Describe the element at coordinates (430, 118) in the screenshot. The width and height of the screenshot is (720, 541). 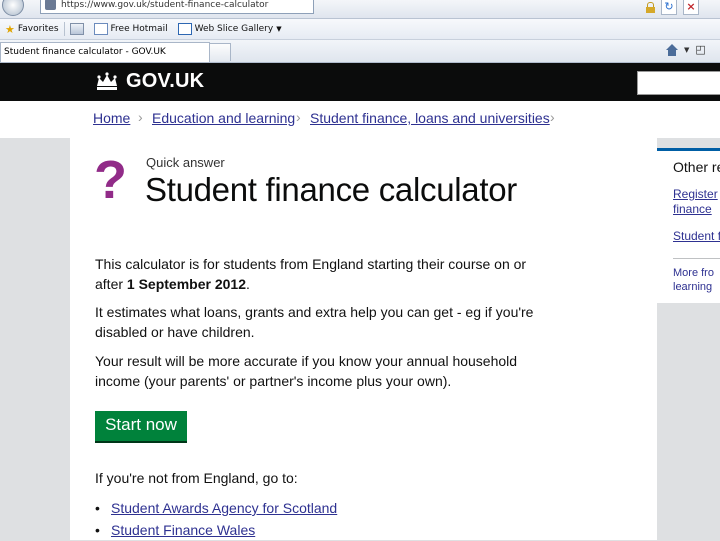
I see `breadcrumb-student-finance: Student finance, loans and universities` at that location.